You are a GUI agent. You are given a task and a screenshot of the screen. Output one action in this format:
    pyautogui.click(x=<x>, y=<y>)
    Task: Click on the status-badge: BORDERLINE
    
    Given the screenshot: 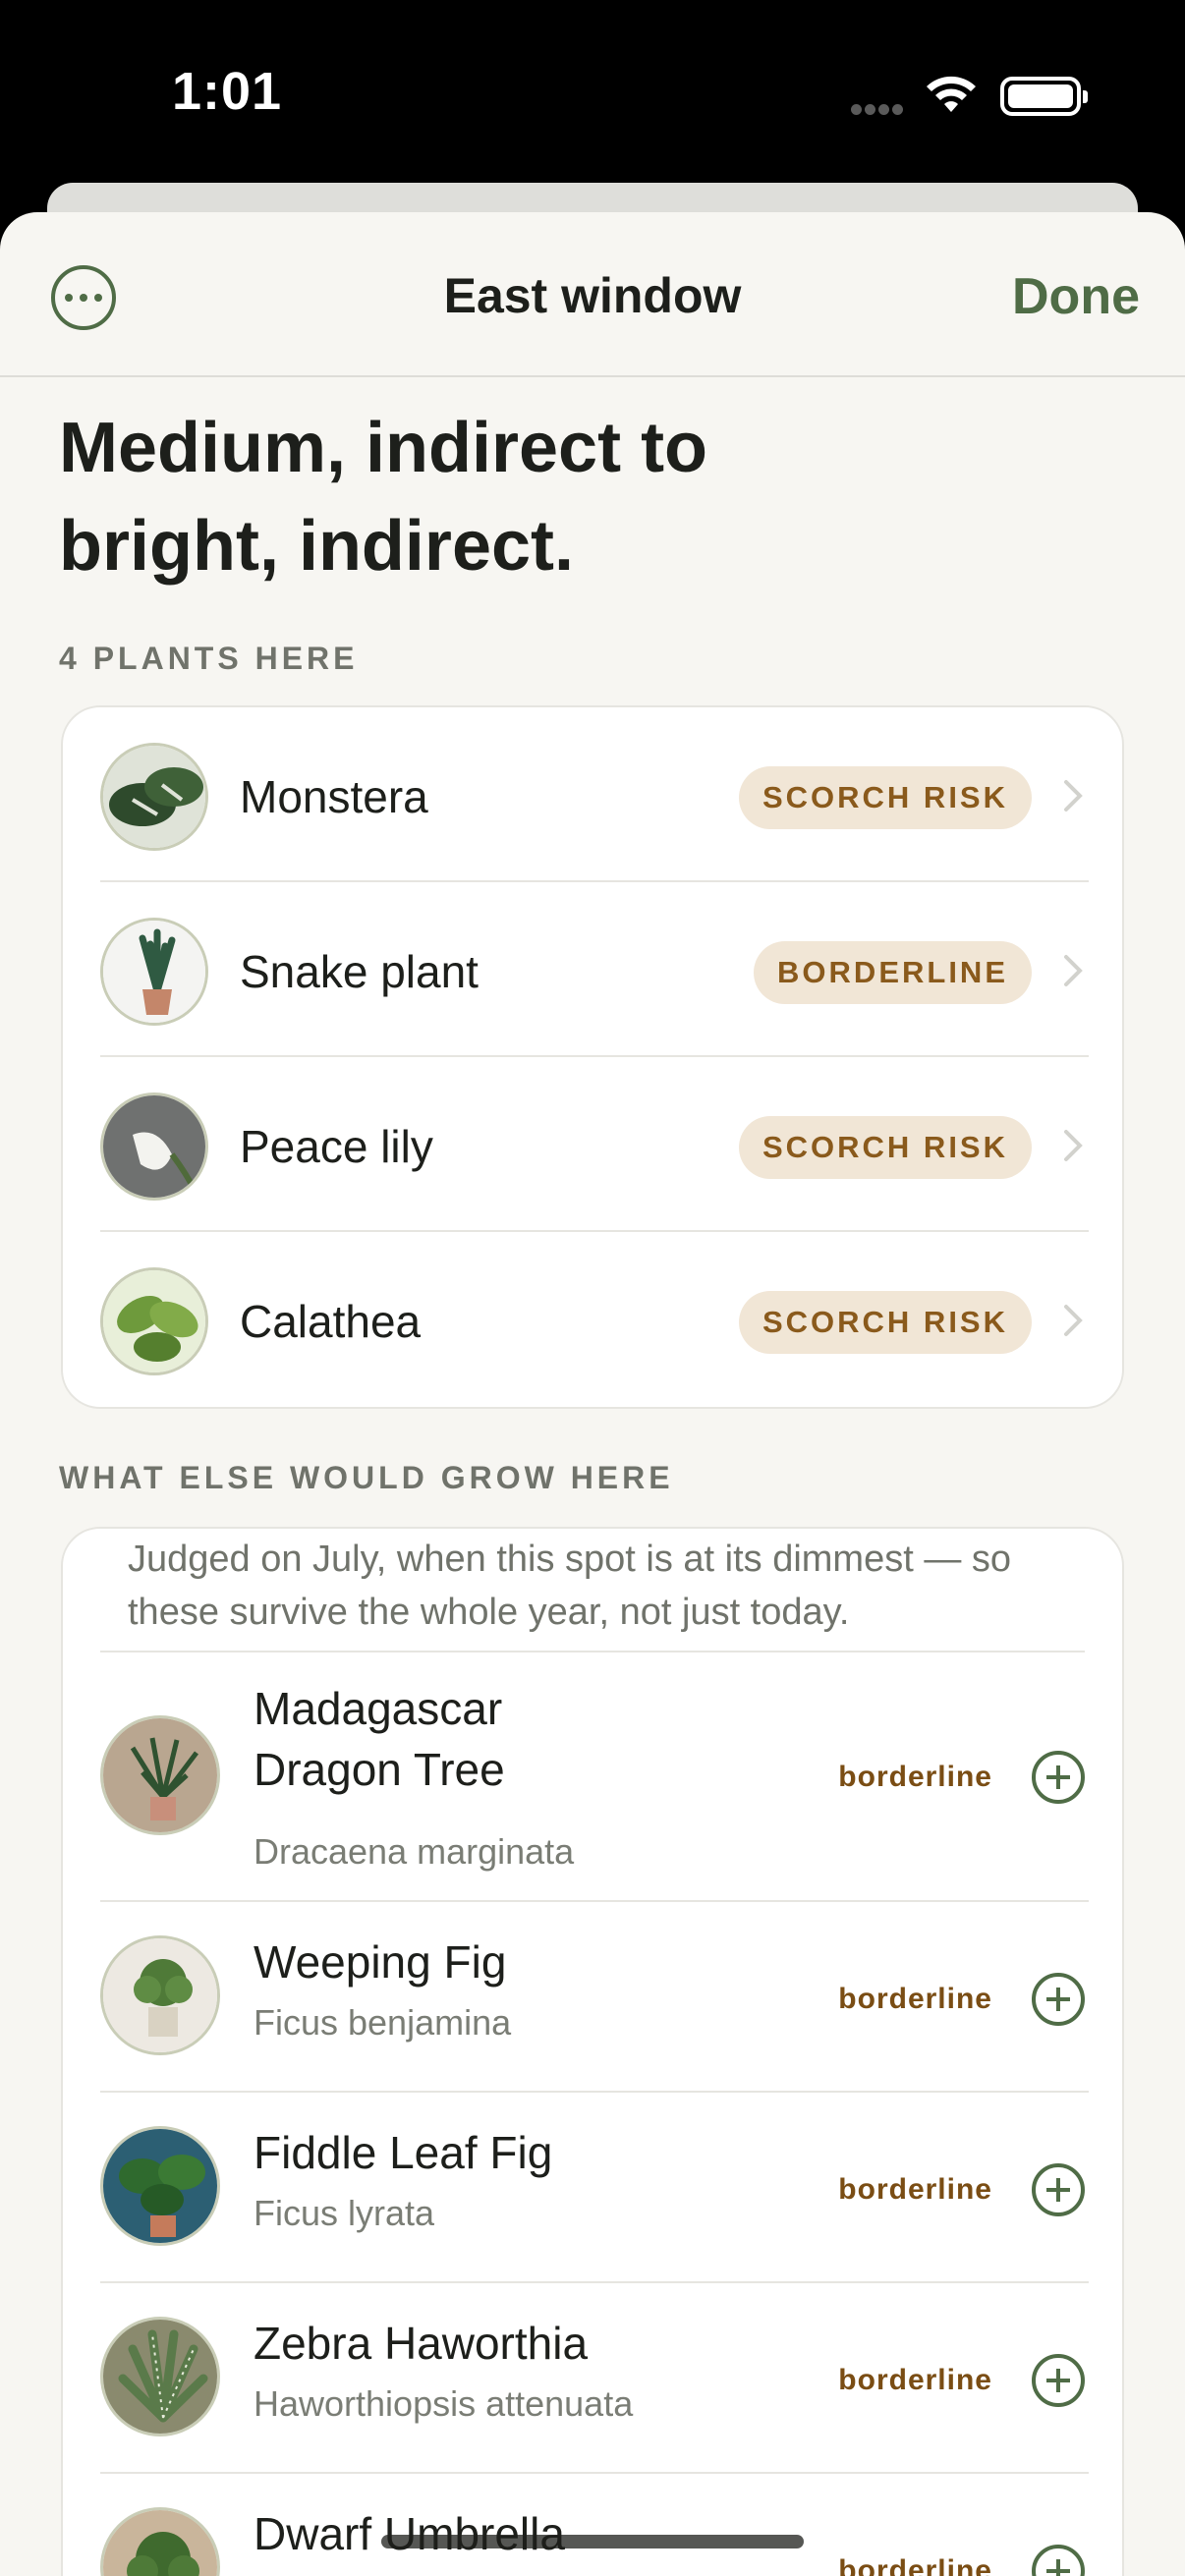 What is the action you would take?
    pyautogui.click(x=893, y=972)
    